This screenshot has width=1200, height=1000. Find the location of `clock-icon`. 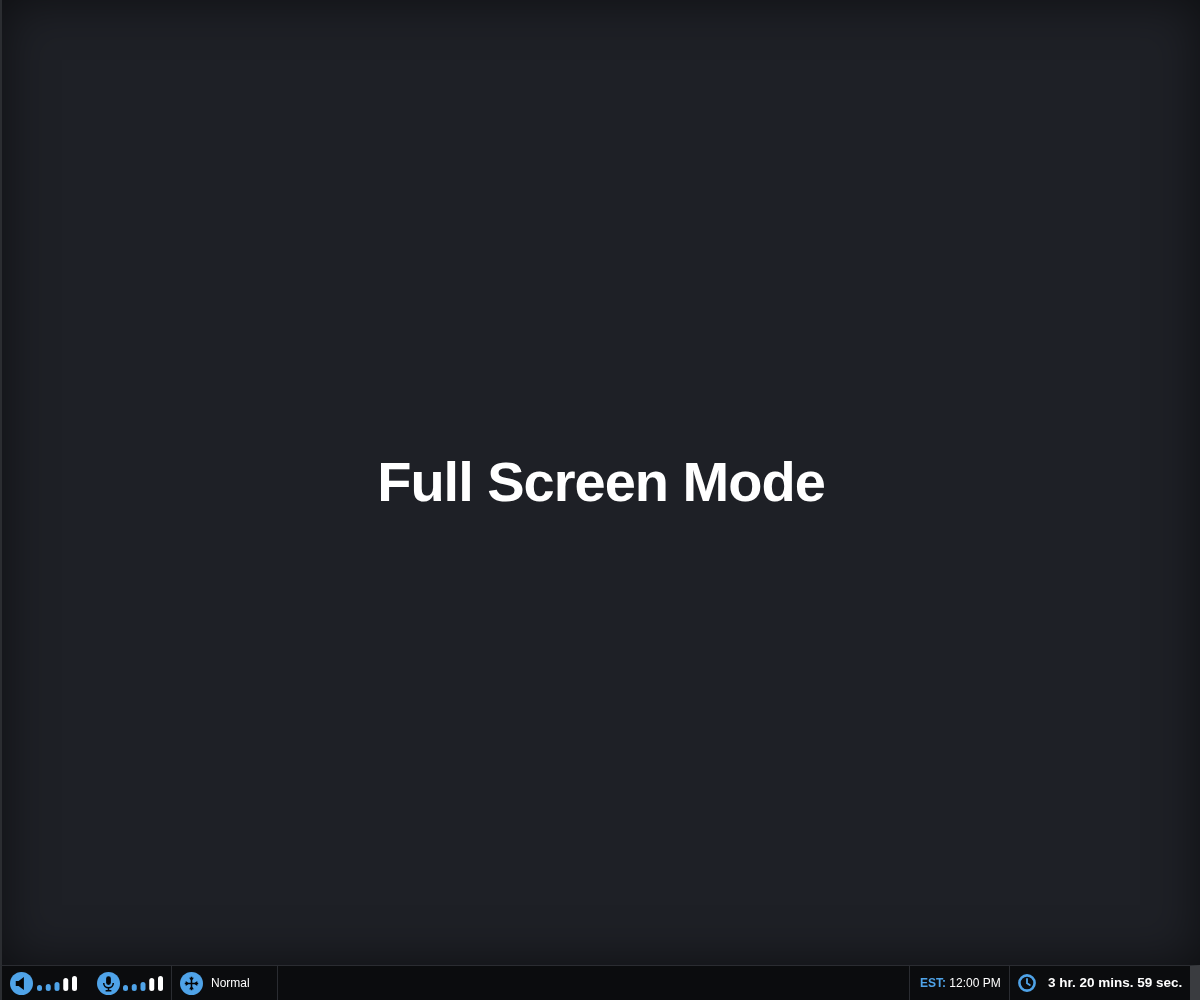

clock-icon is located at coordinates (1027, 983).